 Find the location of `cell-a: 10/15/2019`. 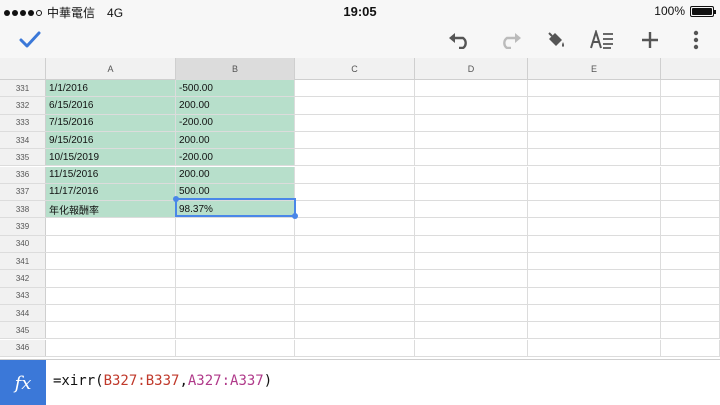

cell-a: 10/15/2019 is located at coordinates (111, 157).